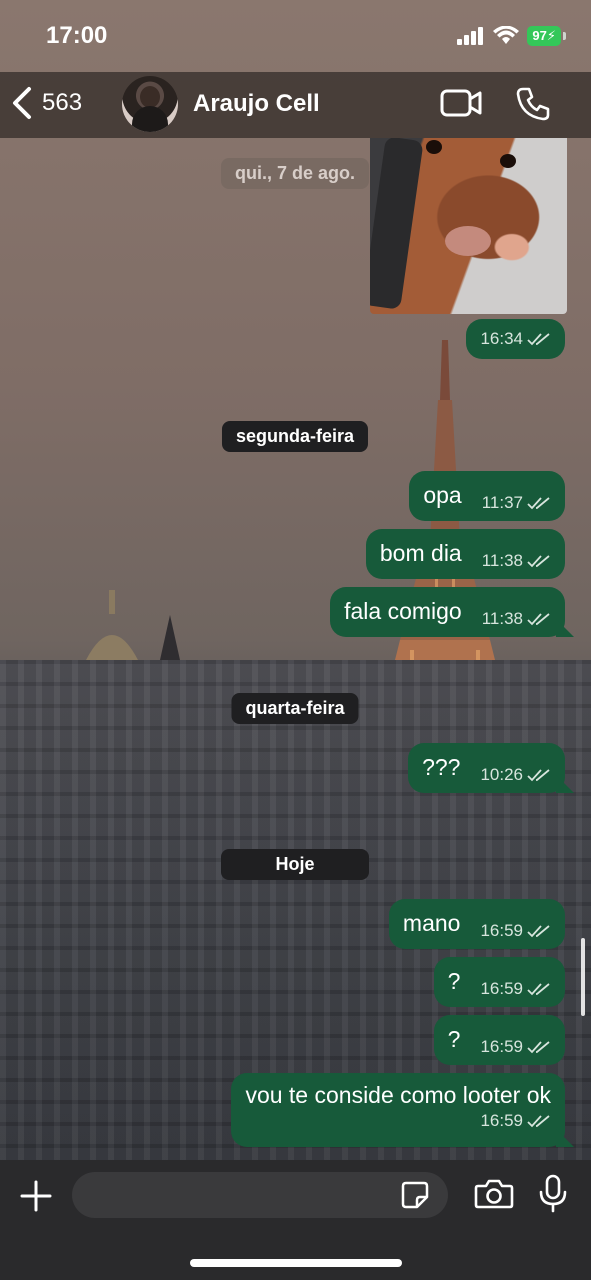 The width and height of the screenshot is (591, 1280). What do you see at coordinates (36, 1196) in the screenshot?
I see `plus-icon` at bounding box center [36, 1196].